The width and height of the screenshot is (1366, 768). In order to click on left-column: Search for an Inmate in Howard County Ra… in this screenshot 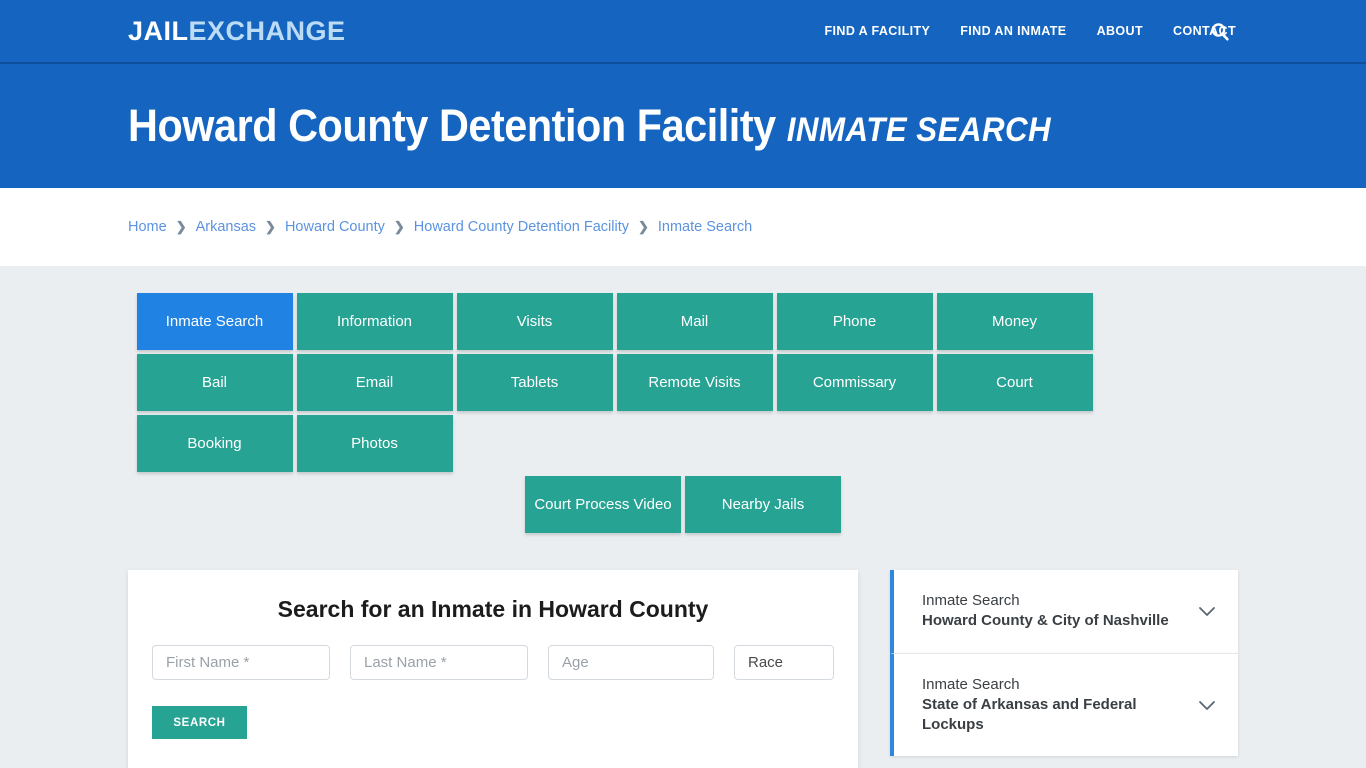, I will do `click(493, 669)`.